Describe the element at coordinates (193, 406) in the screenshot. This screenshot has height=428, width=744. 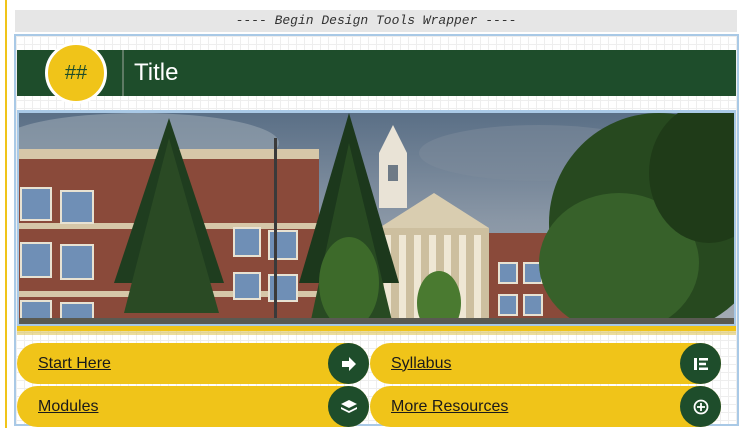
I see `modules-button: Modules` at that location.